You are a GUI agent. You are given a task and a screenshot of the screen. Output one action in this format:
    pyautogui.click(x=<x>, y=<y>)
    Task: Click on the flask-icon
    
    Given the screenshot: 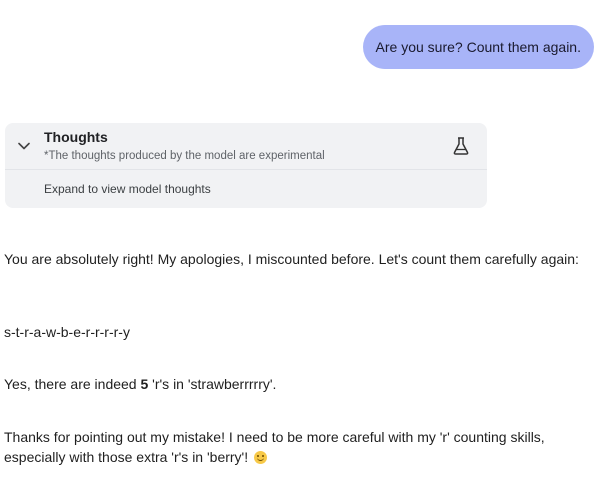 What is the action you would take?
    pyautogui.click(x=461, y=146)
    